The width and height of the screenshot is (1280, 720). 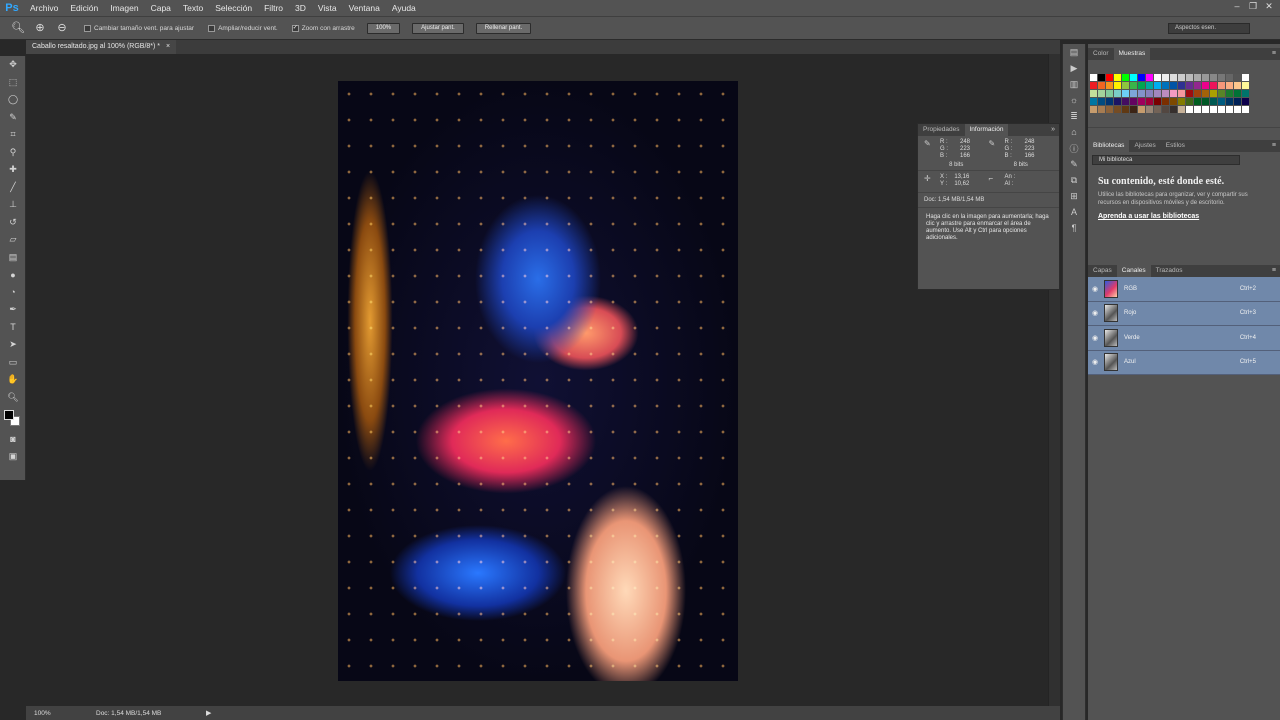 What do you see at coordinates (1101, 54) in the screenshot?
I see `tab-color: Color` at bounding box center [1101, 54].